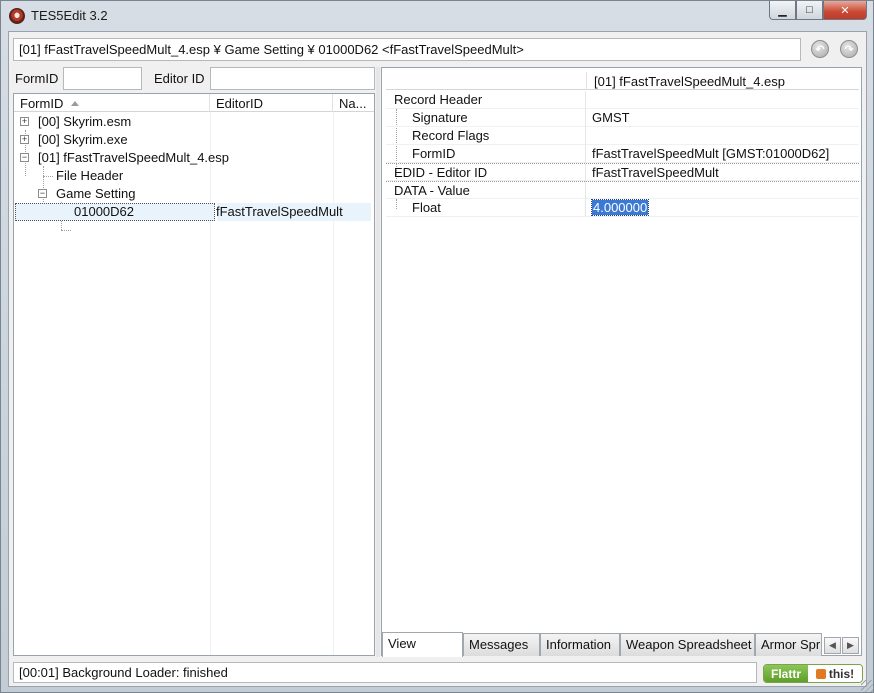 The image size is (874, 693). I want to click on back-arrow-icon: ↶, so click(820, 49).